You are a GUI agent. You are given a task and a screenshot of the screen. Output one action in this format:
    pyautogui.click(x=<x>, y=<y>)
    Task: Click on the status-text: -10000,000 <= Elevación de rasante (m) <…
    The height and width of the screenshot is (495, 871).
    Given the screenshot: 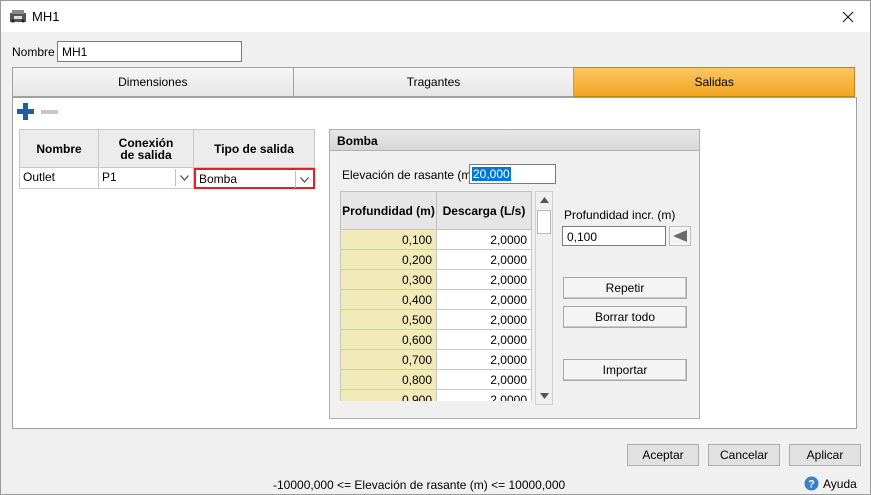 What is the action you would take?
    pyautogui.click(x=419, y=485)
    